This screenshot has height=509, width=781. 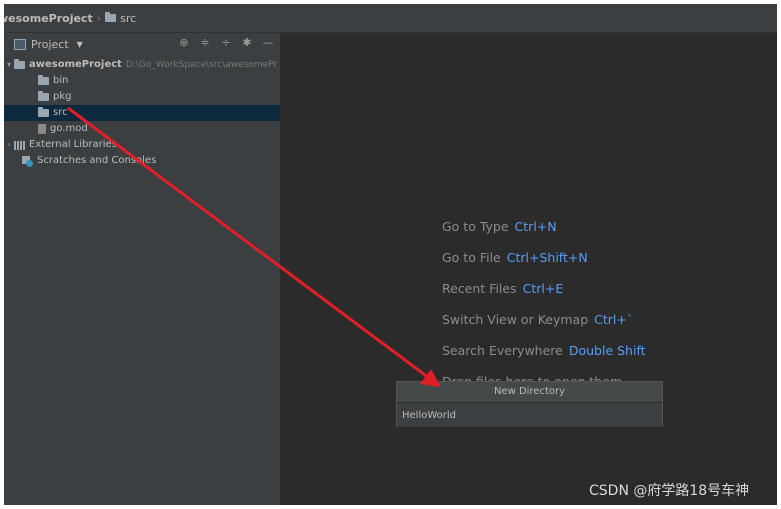 What do you see at coordinates (430, 378) in the screenshot?
I see `annotation-arrow-head` at bounding box center [430, 378].